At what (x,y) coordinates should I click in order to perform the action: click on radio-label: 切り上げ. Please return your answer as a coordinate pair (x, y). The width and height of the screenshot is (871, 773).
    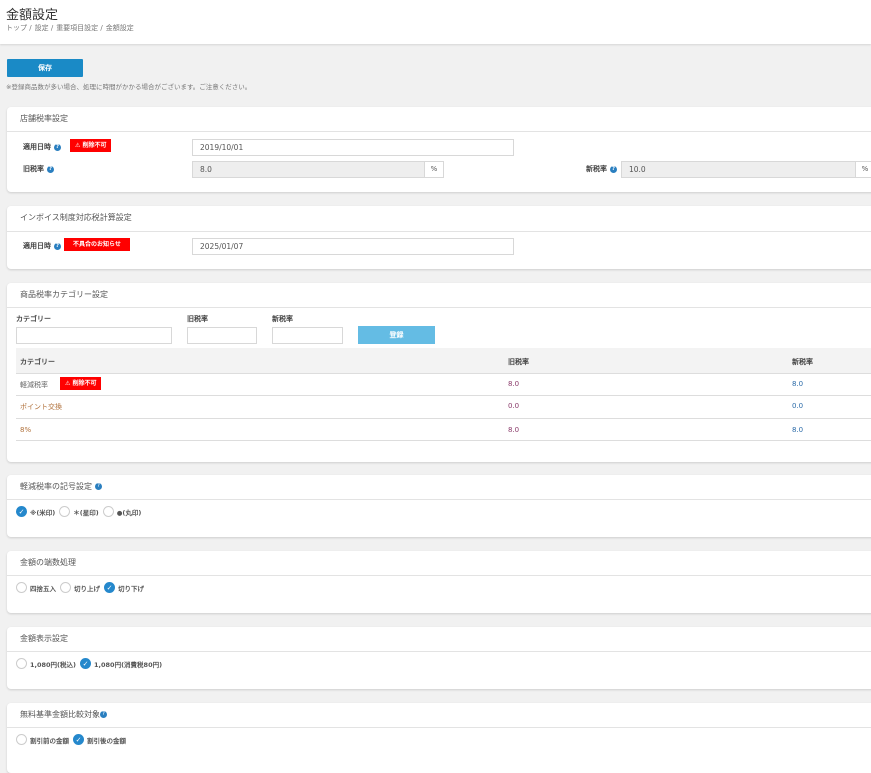
    Looking at the image, I should click on (87, 588).